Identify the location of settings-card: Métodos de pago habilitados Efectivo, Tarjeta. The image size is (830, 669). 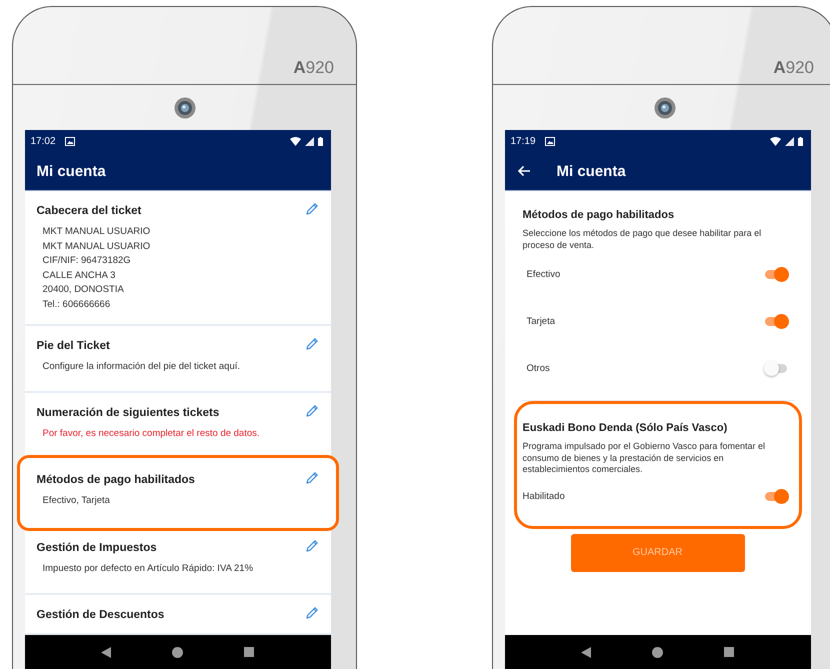
(177, 493).